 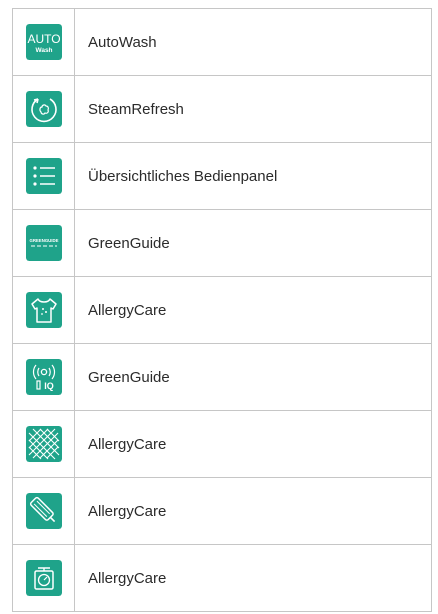 What do you see at coordinates (43, 310) in the screenshot?
I see `allergy-shirt-icon` at bounding box center [43, 310].